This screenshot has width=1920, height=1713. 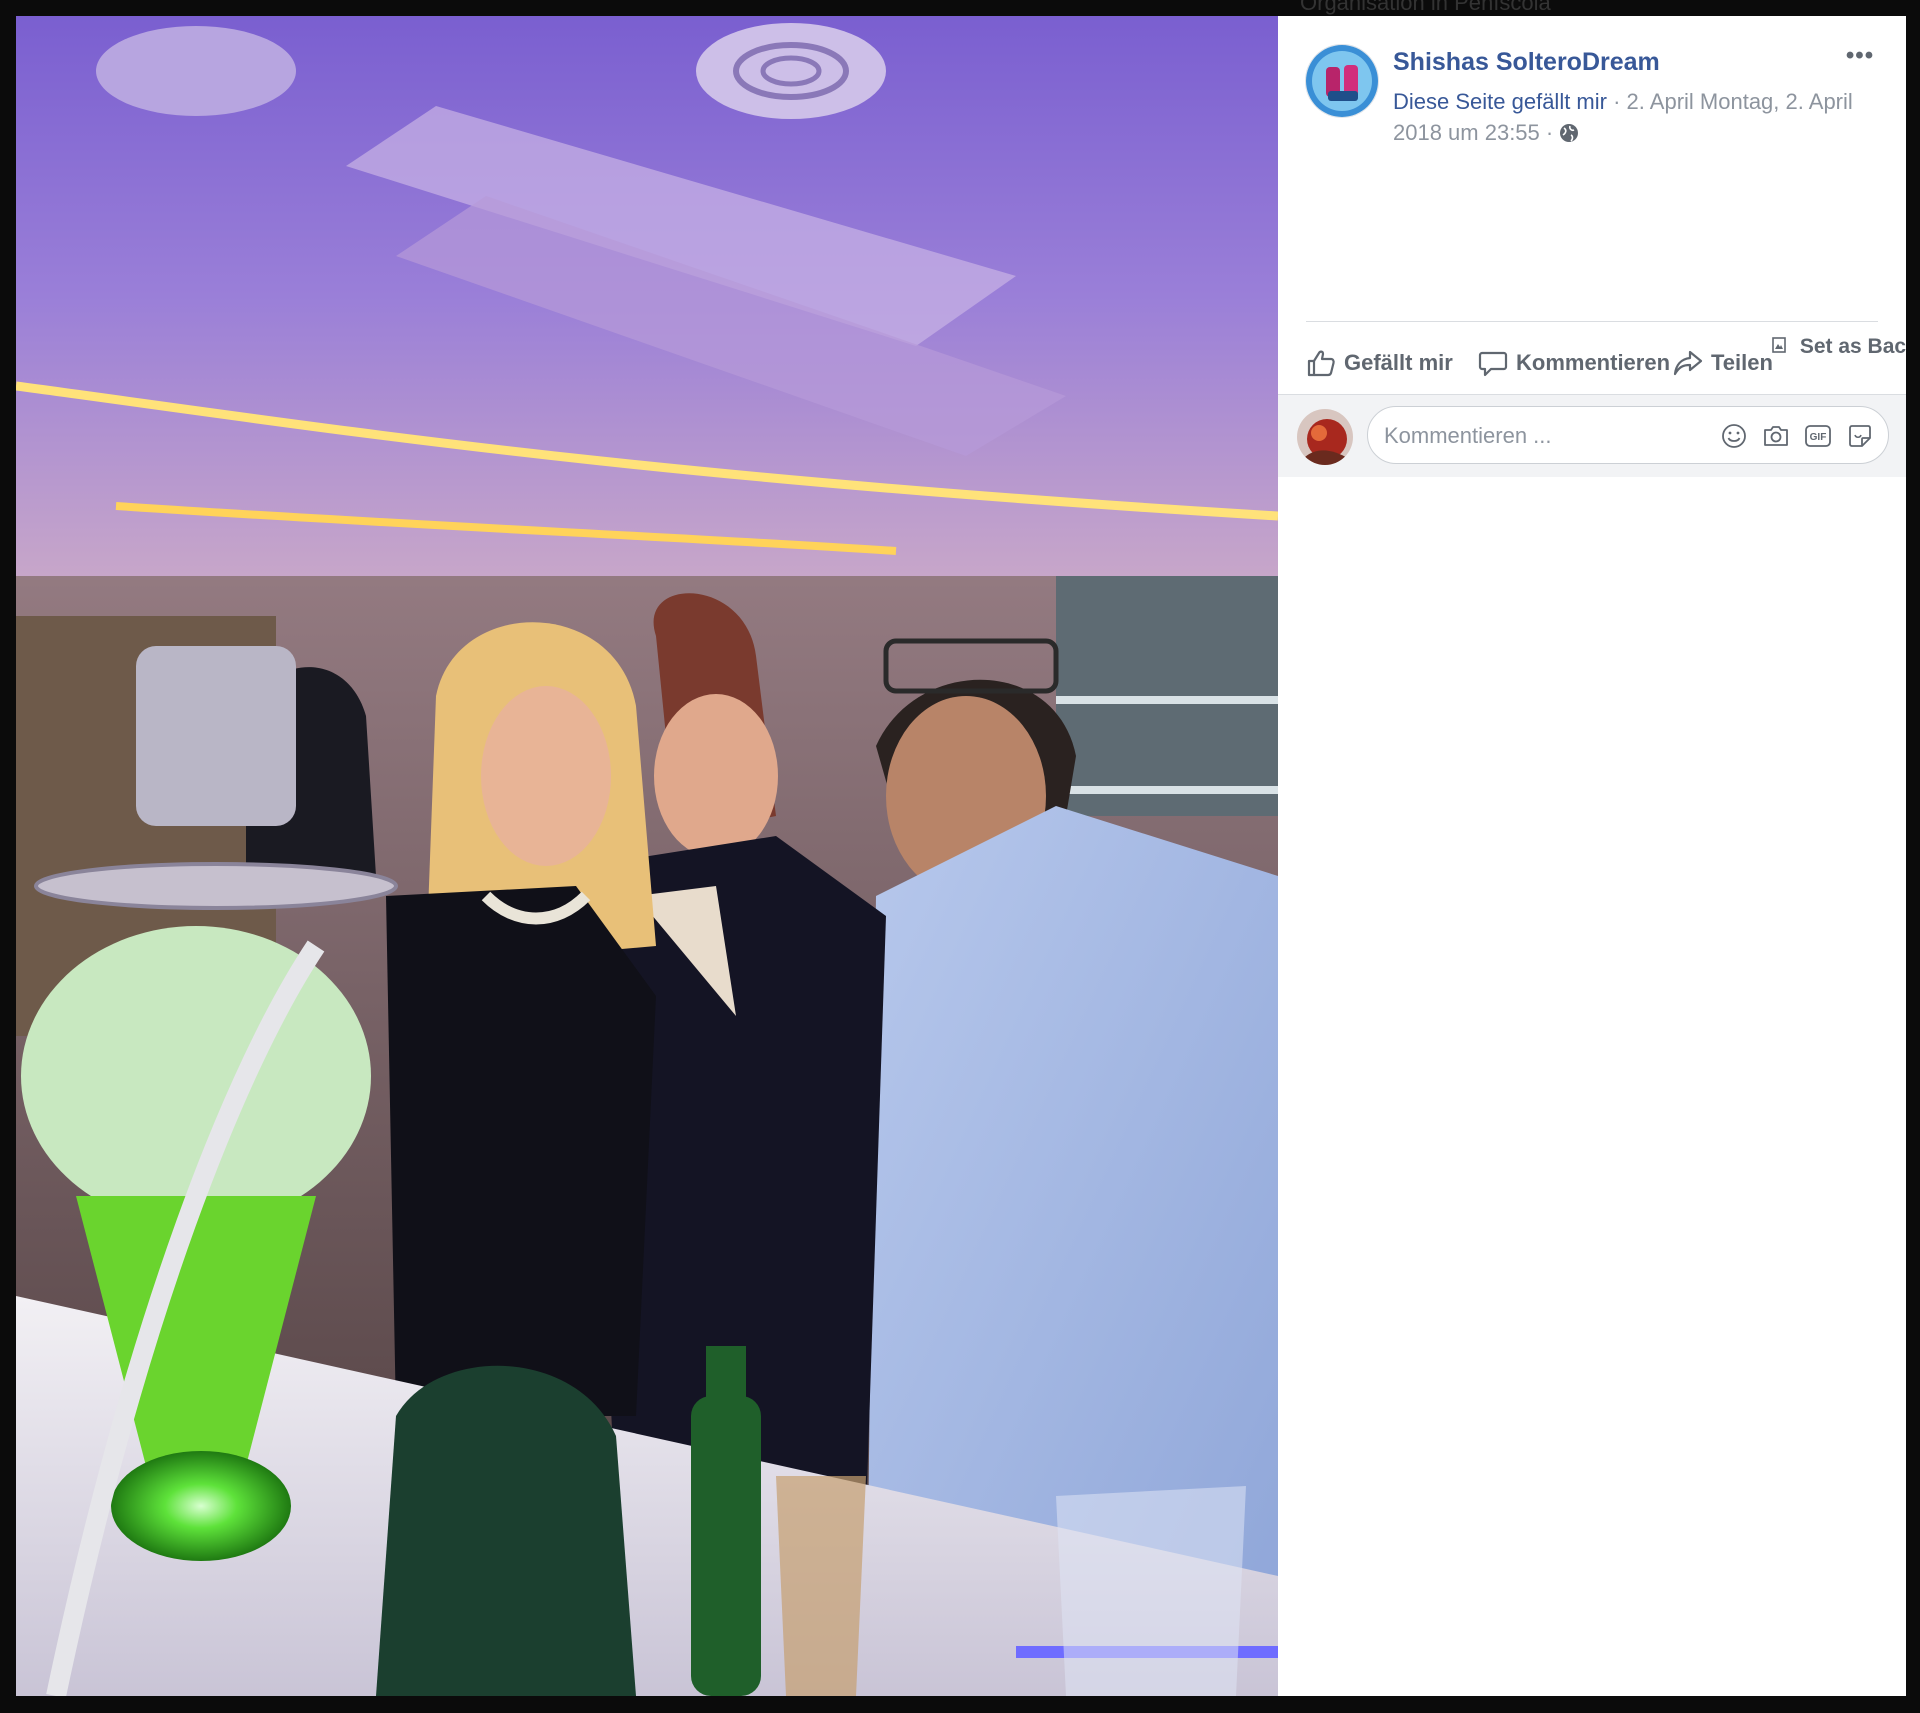 I want to click on image-icon, so click(x=1779, y=345).